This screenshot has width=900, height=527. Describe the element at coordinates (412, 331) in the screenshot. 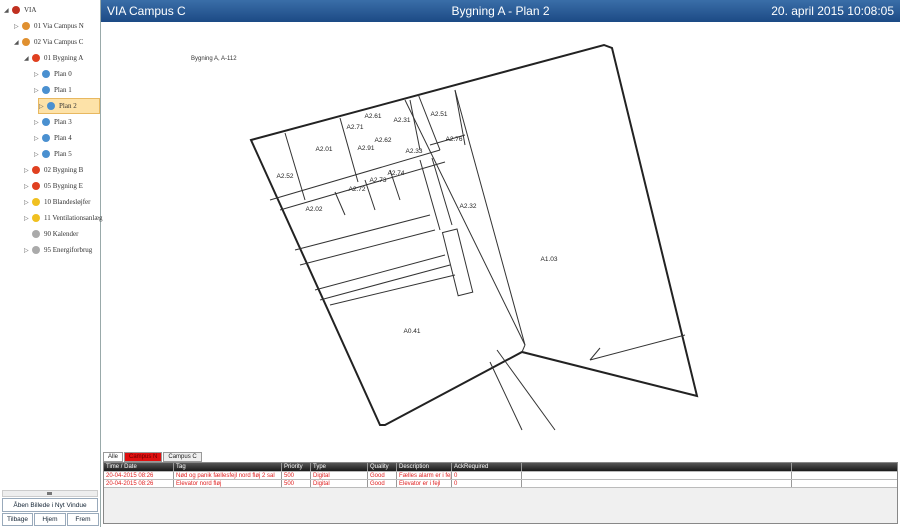

I see `room-label: A0.41` at that location.